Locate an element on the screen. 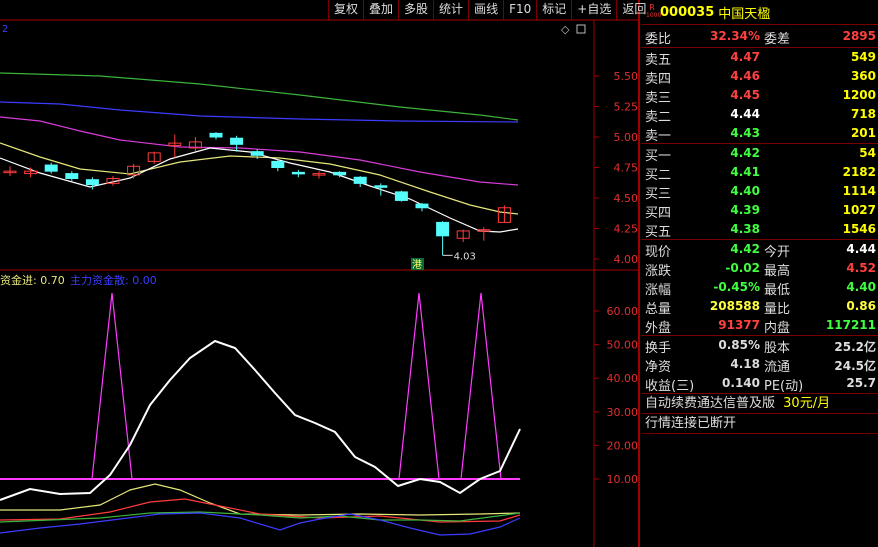  level-label: 买五 is located at coordinates (658, 232).